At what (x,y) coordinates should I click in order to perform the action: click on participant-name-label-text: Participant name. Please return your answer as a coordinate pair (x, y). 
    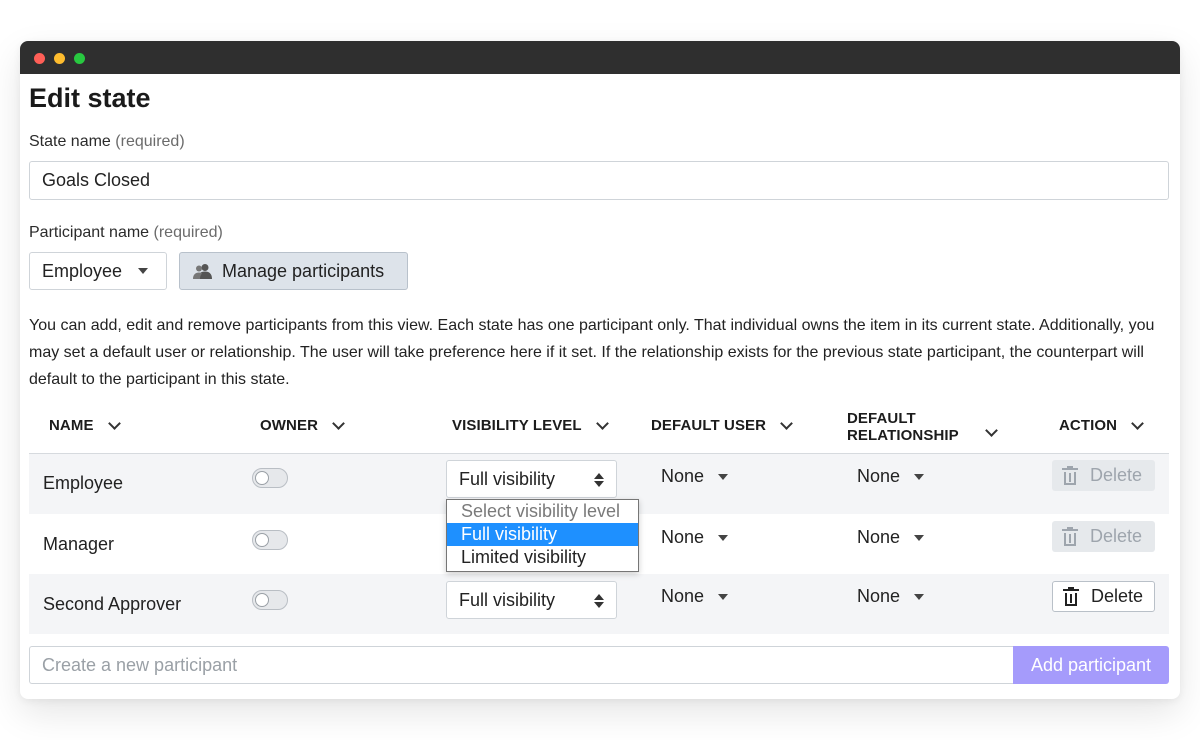
    Looking at the image, I should click on (89, 232).